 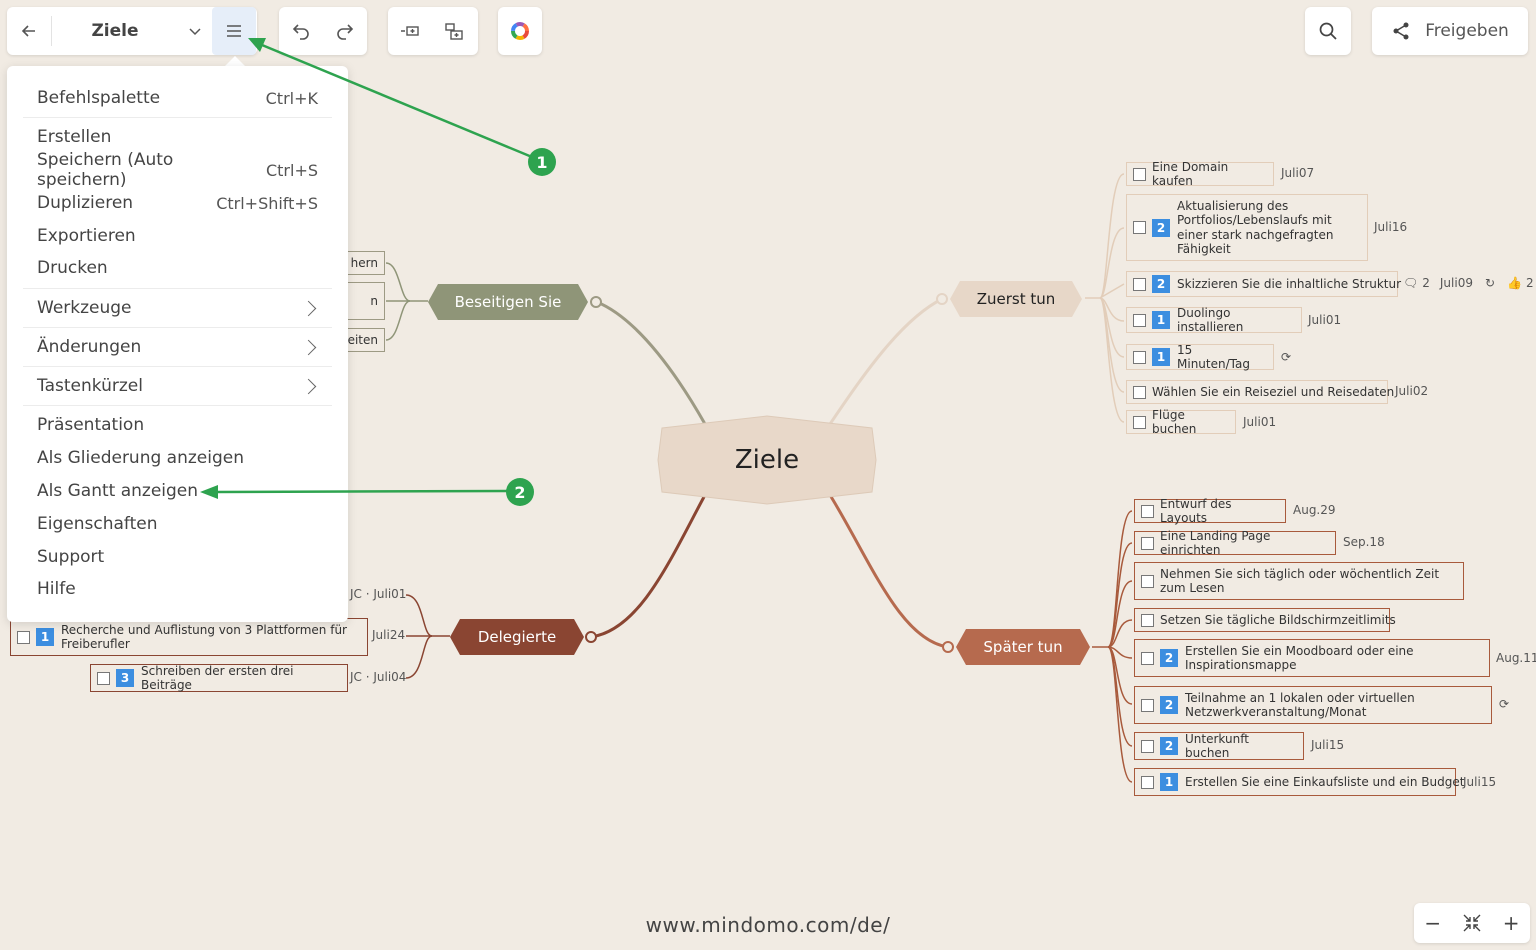 I want to click on zoom-controls: − +, so click(x=1472, y=923).